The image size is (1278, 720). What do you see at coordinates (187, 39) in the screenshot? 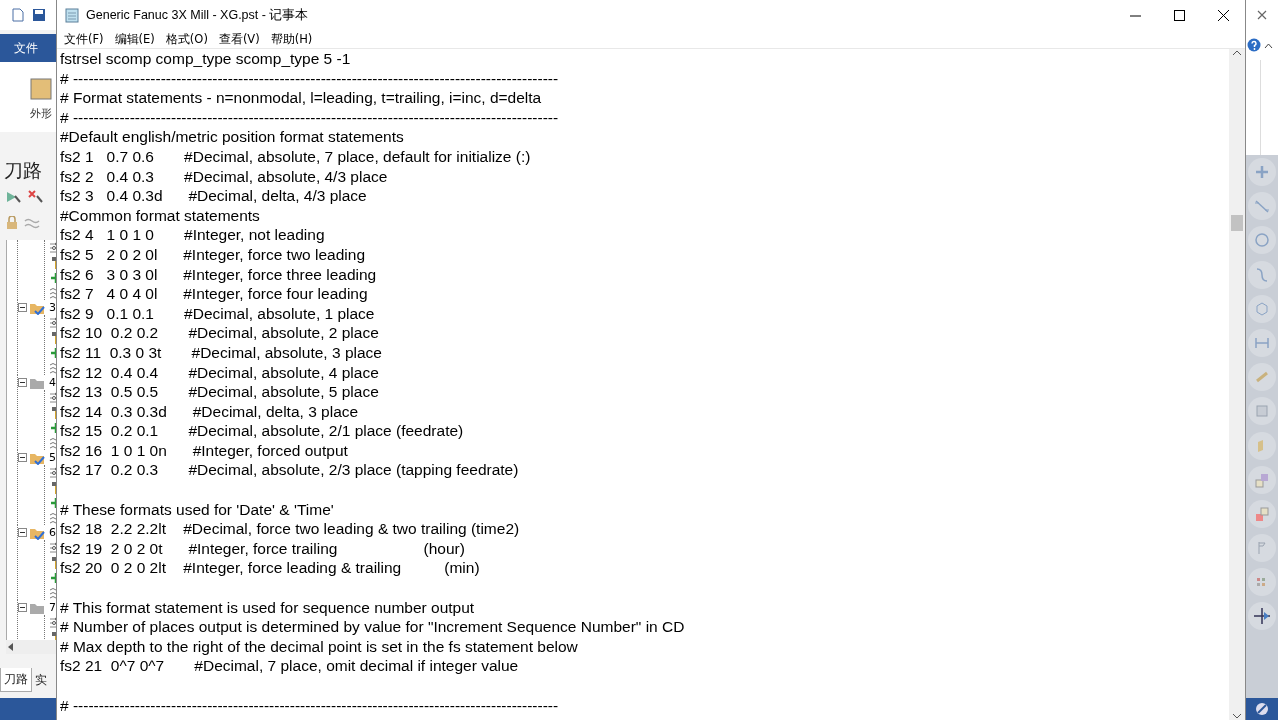
I see `menu-item: 格式(O)` at bounding box center [187, 39].